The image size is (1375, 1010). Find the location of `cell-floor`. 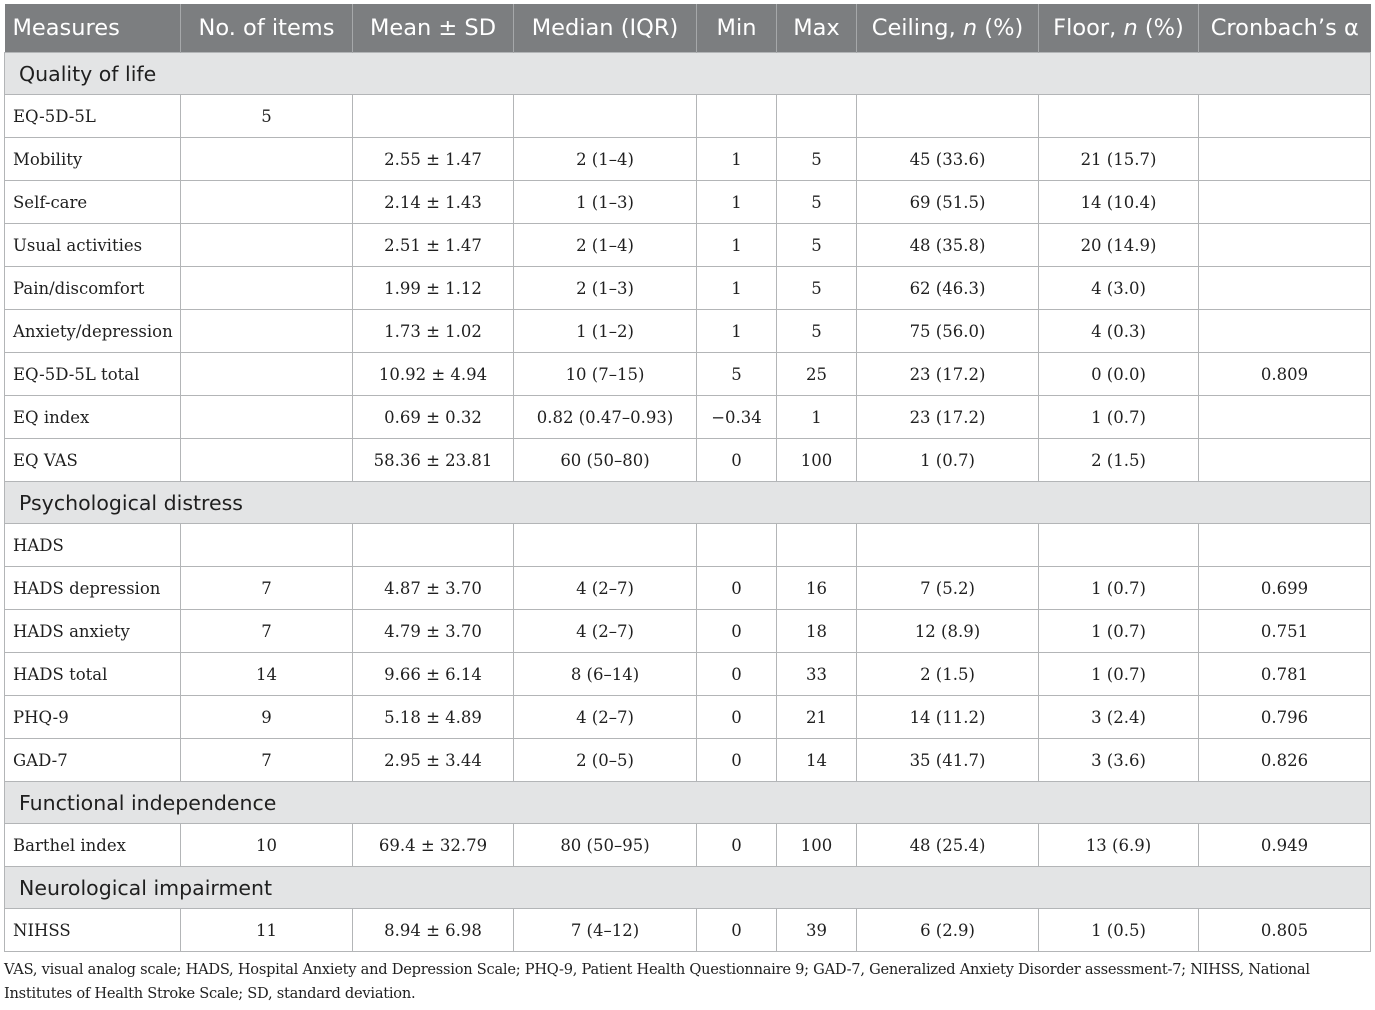

cell-floor is located at coordinates (1118, 545).